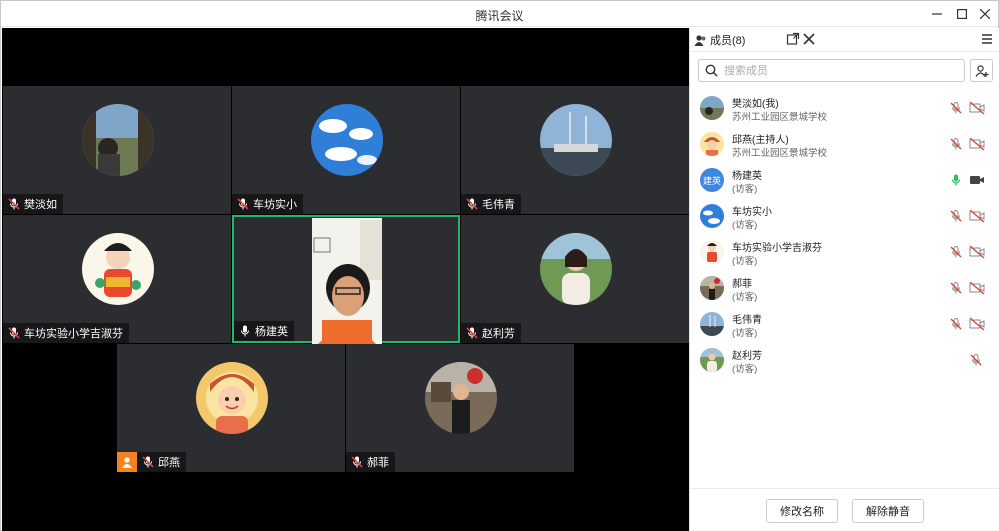 The image size is (999, 531). What do you see at coordinates (844, 509) in the screenshot?
I see `panel-footer: 修改名称 解除静音` at bounding box center [844, 509].